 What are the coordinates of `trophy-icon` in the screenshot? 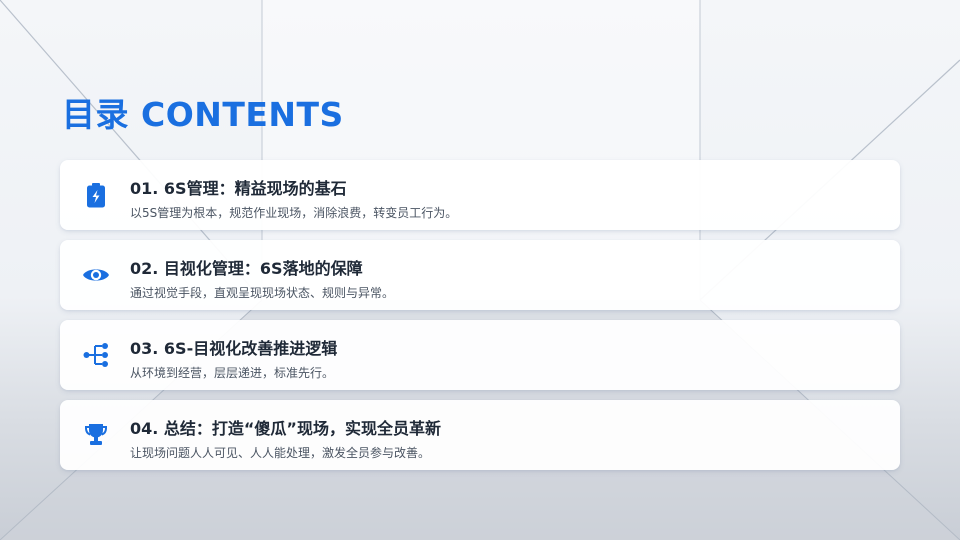 It's located at (96, 435).